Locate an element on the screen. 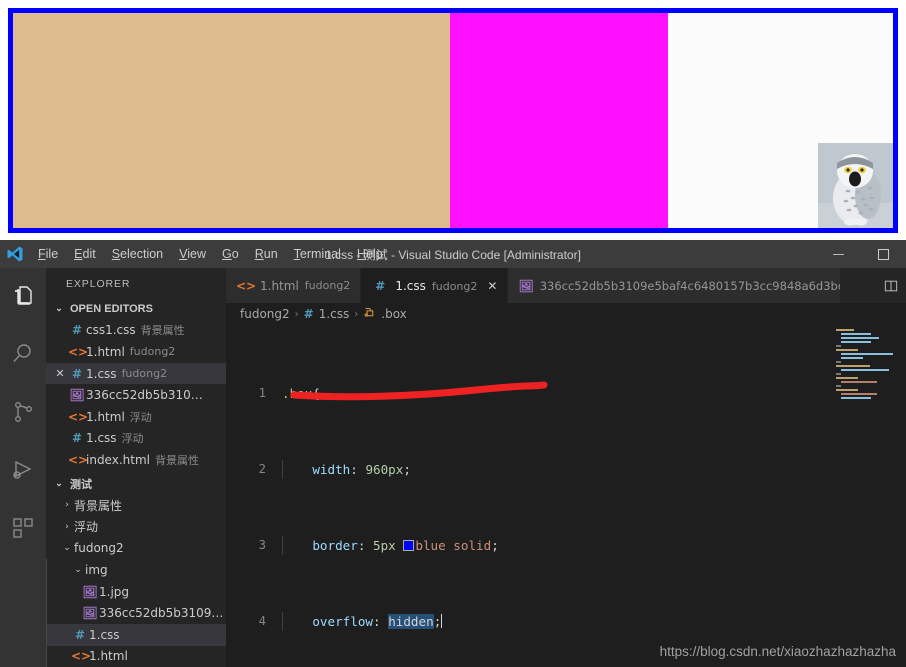 Image resolution: width=906 pixels, height=667 pixels. breadcrumb: fudong2 › # 1.css › .box is located at coordinates (566, 314).